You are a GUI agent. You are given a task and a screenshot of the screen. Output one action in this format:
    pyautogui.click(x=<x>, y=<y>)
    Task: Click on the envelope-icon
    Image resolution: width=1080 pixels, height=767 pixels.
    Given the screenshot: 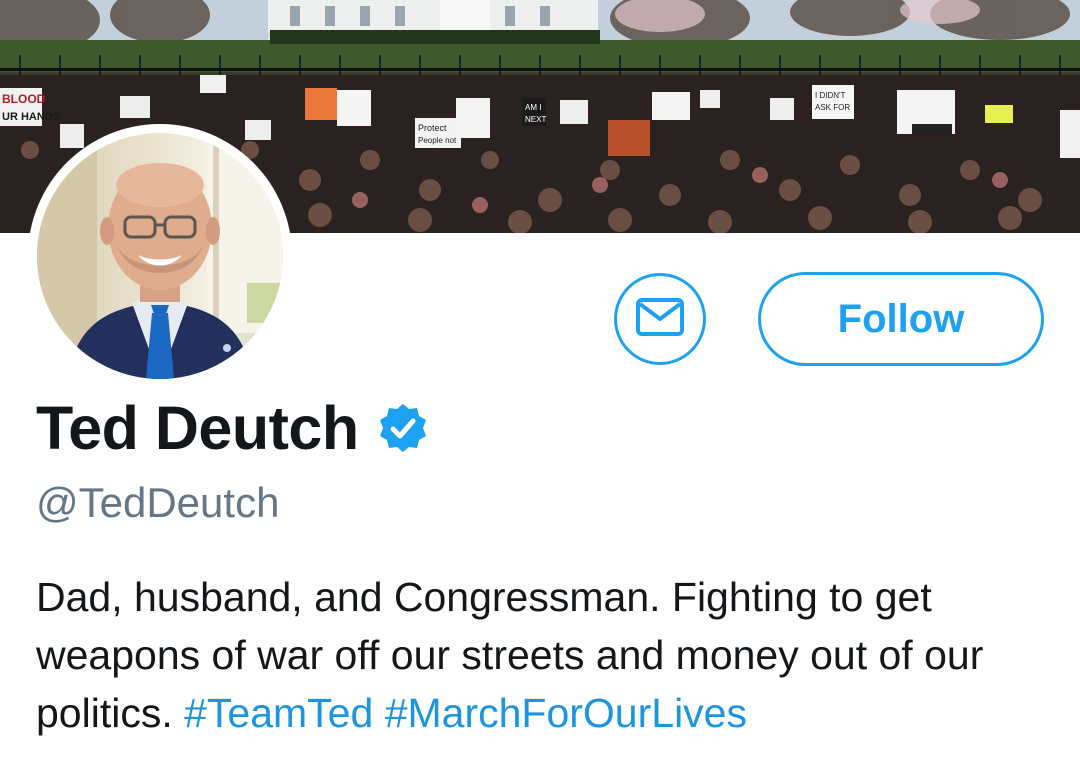 What is the action you would take?
    pyautogui.click(x=660, y=319)
    